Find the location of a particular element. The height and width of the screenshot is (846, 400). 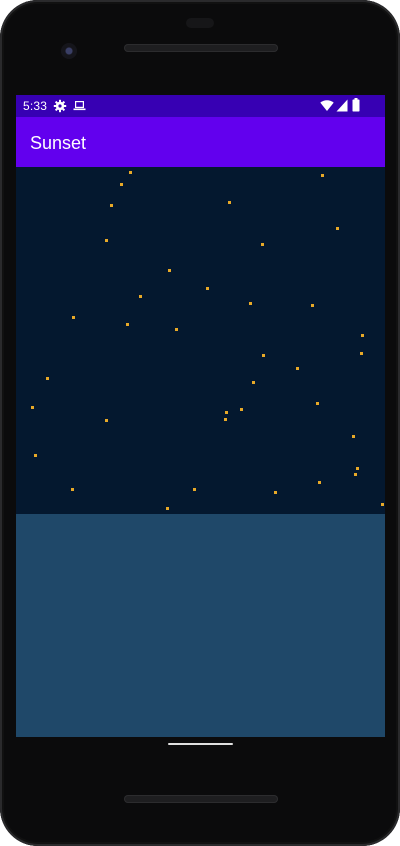

gear-icon is located at coordinates (60, 107).